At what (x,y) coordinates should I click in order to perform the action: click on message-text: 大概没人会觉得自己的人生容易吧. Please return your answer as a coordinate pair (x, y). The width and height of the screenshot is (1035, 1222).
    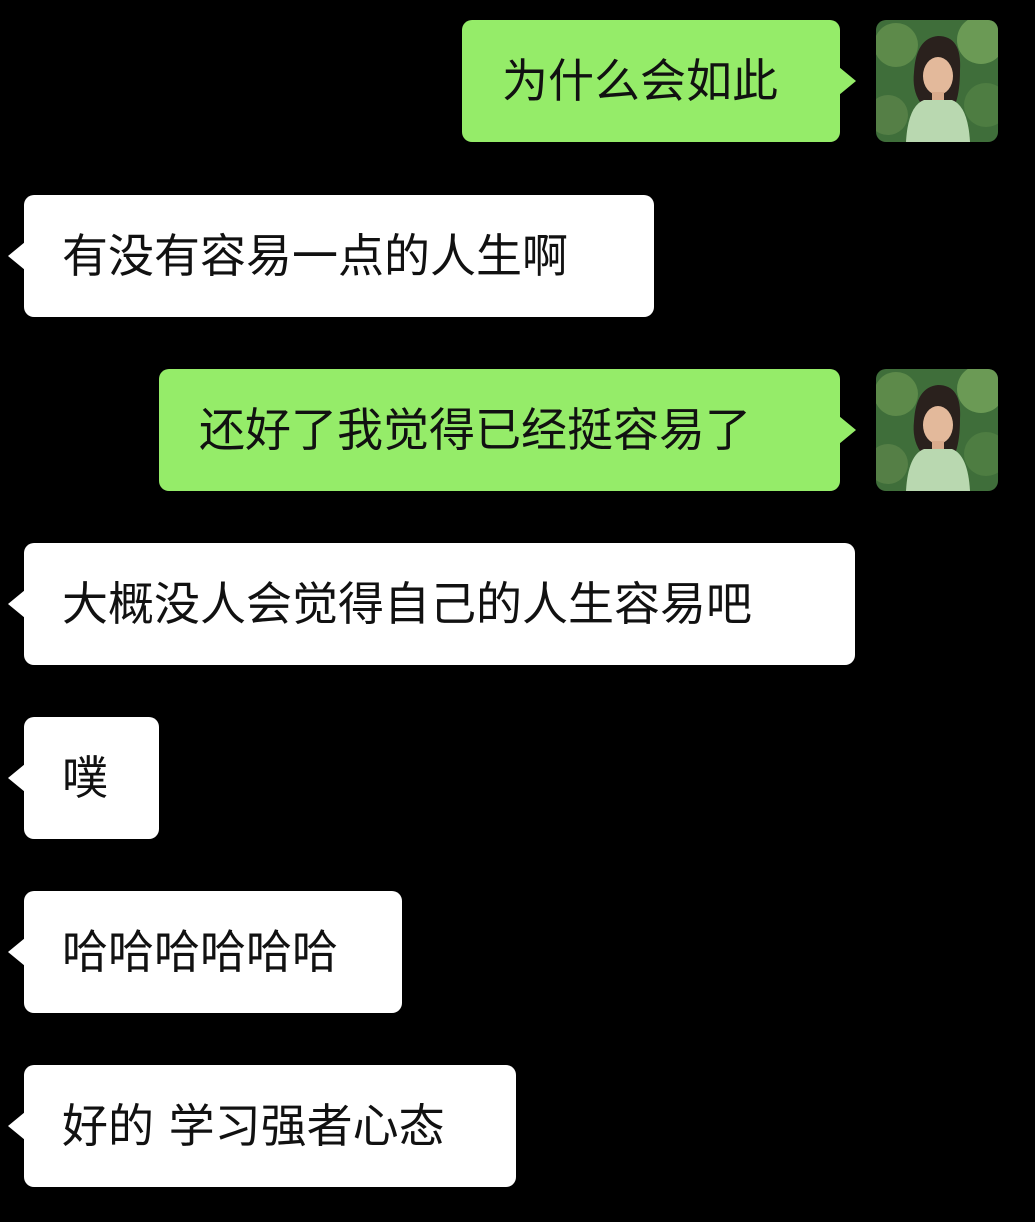
    Looking at the image, I should click on (407, 604).